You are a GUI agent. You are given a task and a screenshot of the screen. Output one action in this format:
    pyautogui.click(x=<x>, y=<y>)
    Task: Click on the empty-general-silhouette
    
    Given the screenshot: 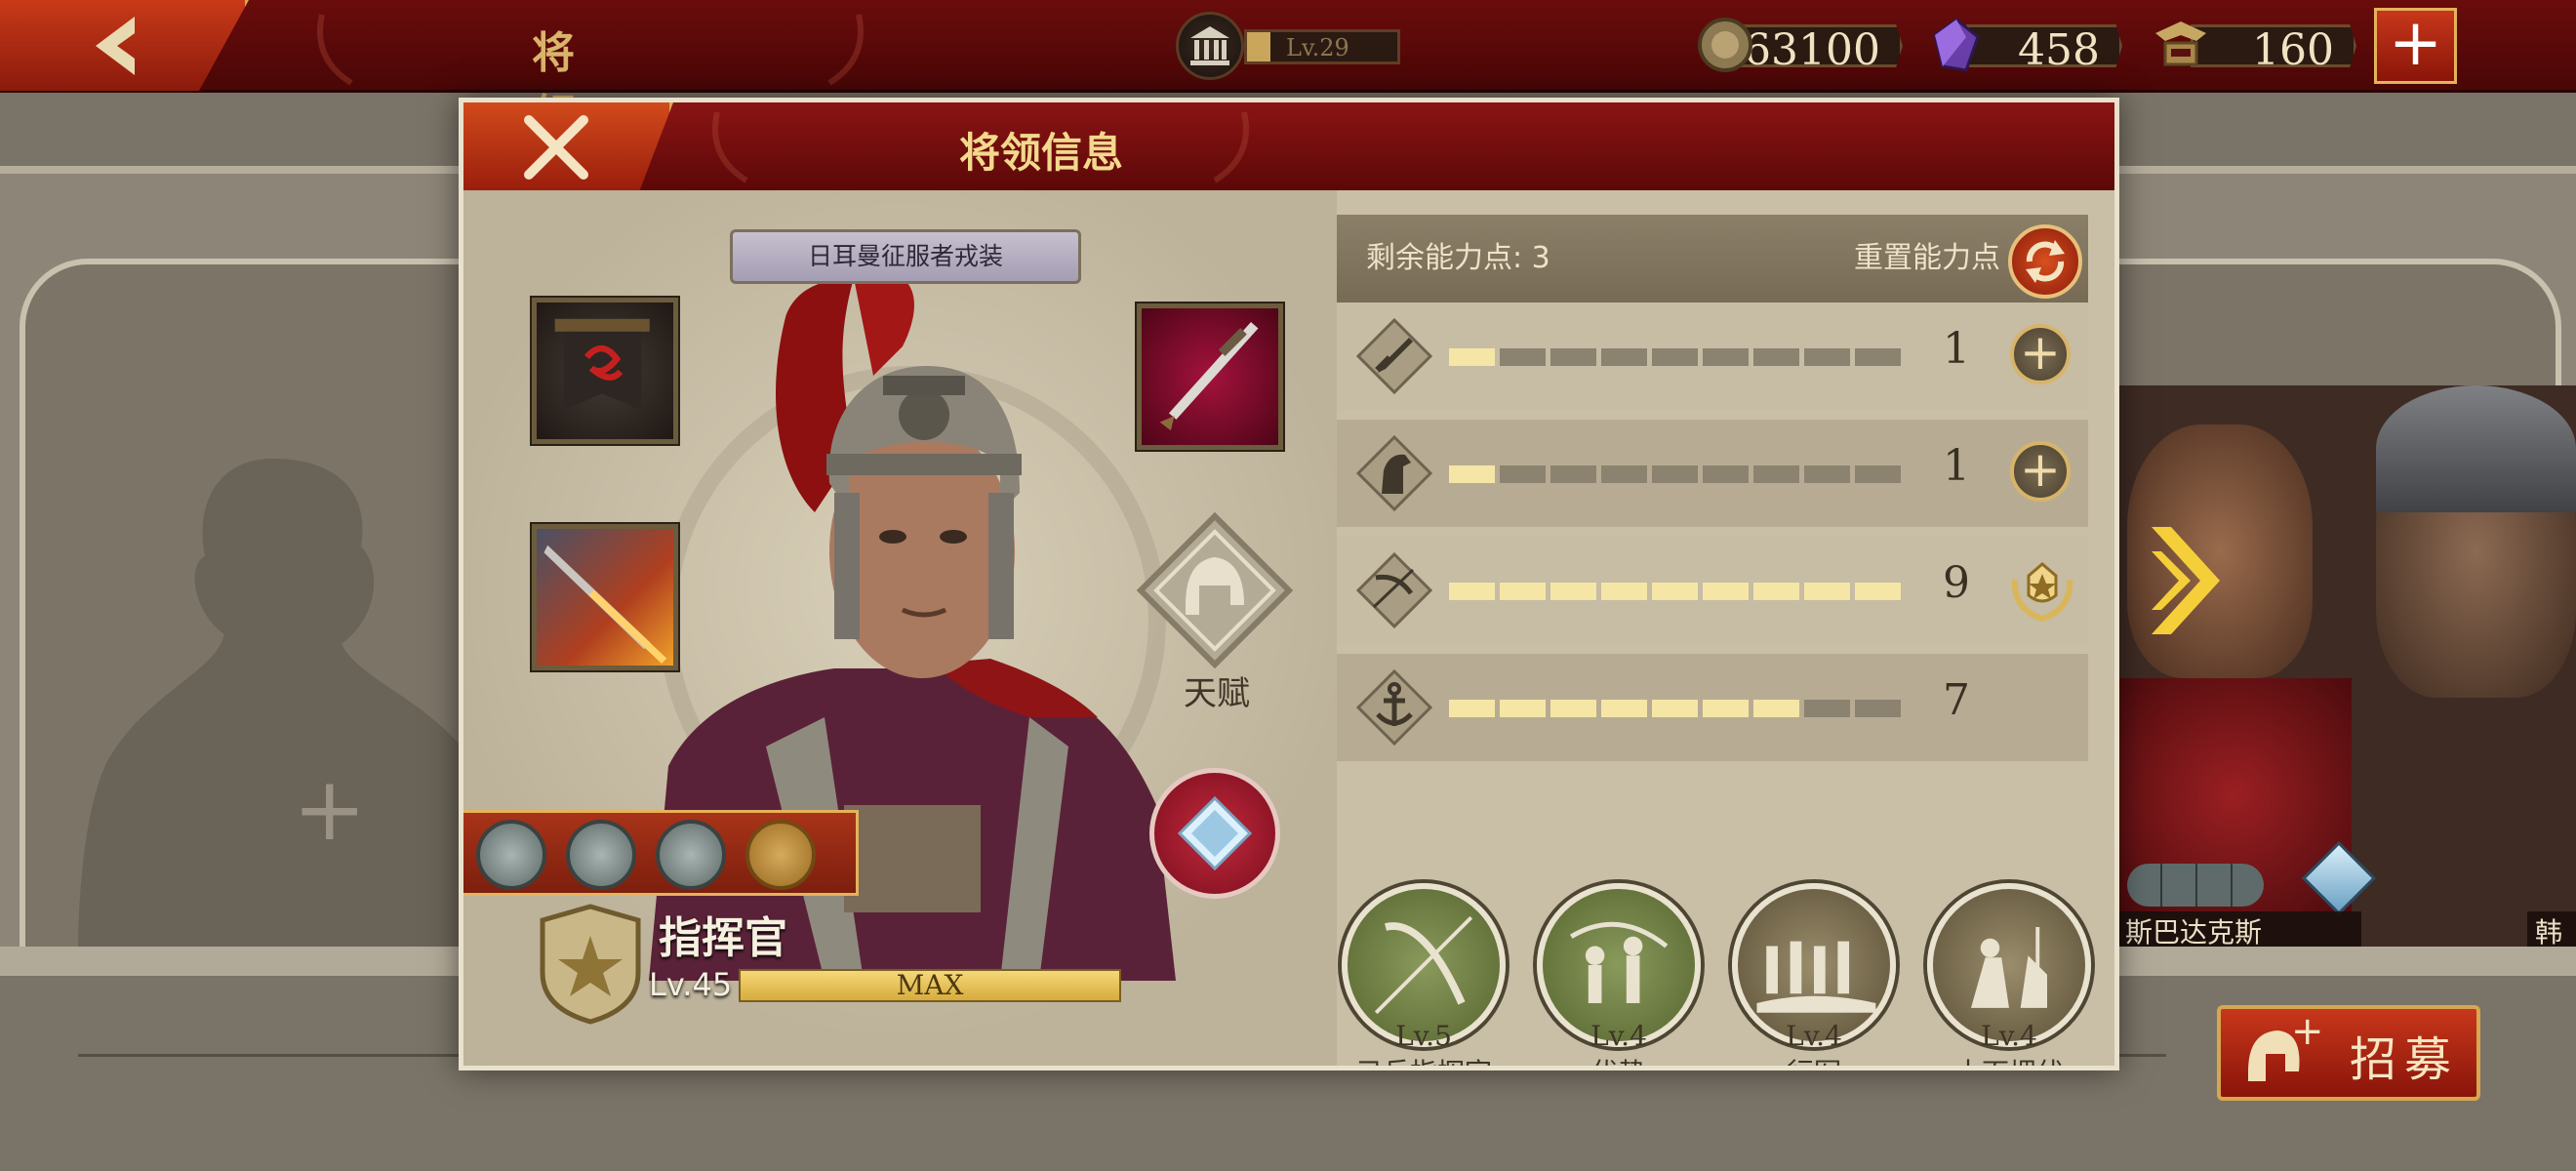 What is the action you would take?
    pyautogui.click(x=273, y=702)
    